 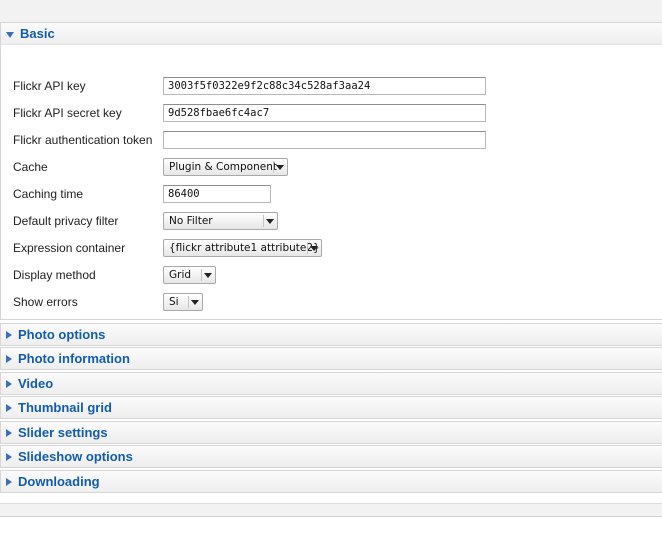 I want to click on row-api-secret: Flickr API secret key 9d528fbae6fc4ac7, so click(x=331, y=114).